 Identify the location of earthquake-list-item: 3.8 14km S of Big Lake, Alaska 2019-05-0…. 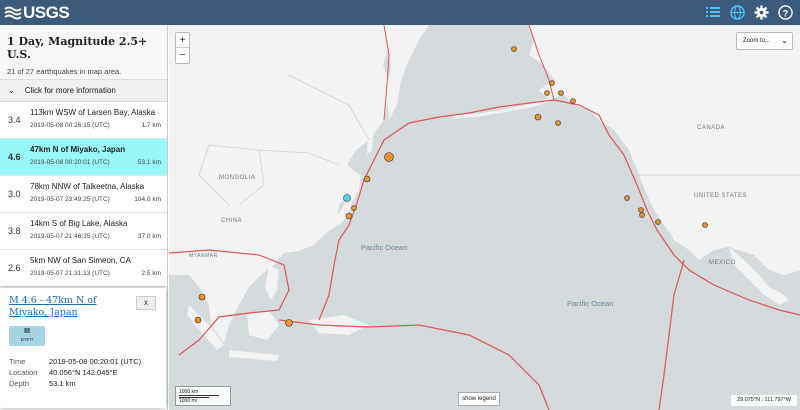
(83, 231).